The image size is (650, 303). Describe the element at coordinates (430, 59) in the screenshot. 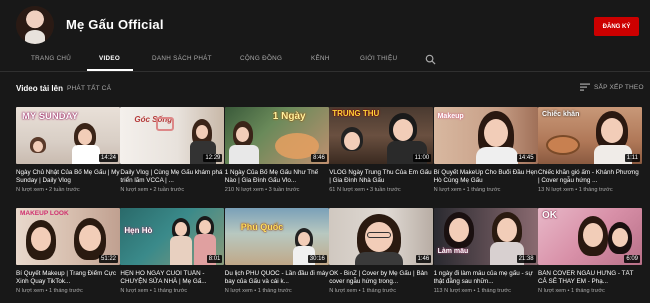

I see `search-icon` at that location.